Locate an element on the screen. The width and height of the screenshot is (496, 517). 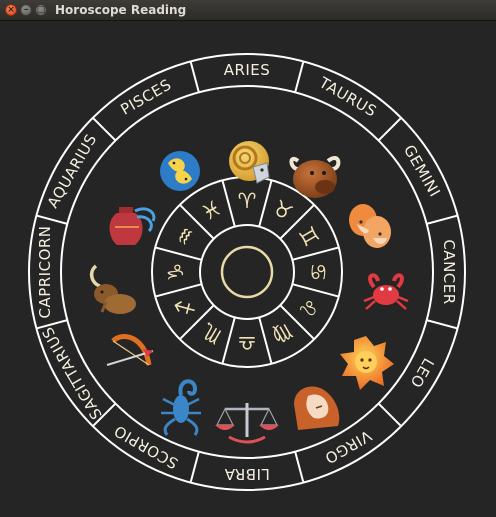
glyph-scorpio-icon: ♏ is located at coordinates (211, 333).